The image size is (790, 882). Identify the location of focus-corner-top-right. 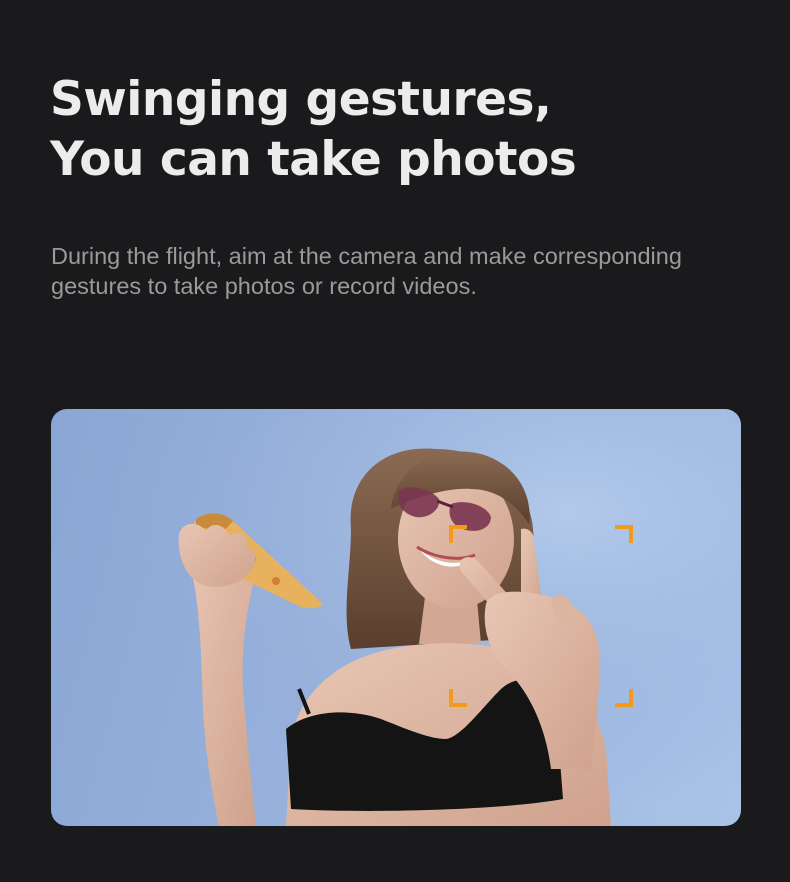
(624, 534).